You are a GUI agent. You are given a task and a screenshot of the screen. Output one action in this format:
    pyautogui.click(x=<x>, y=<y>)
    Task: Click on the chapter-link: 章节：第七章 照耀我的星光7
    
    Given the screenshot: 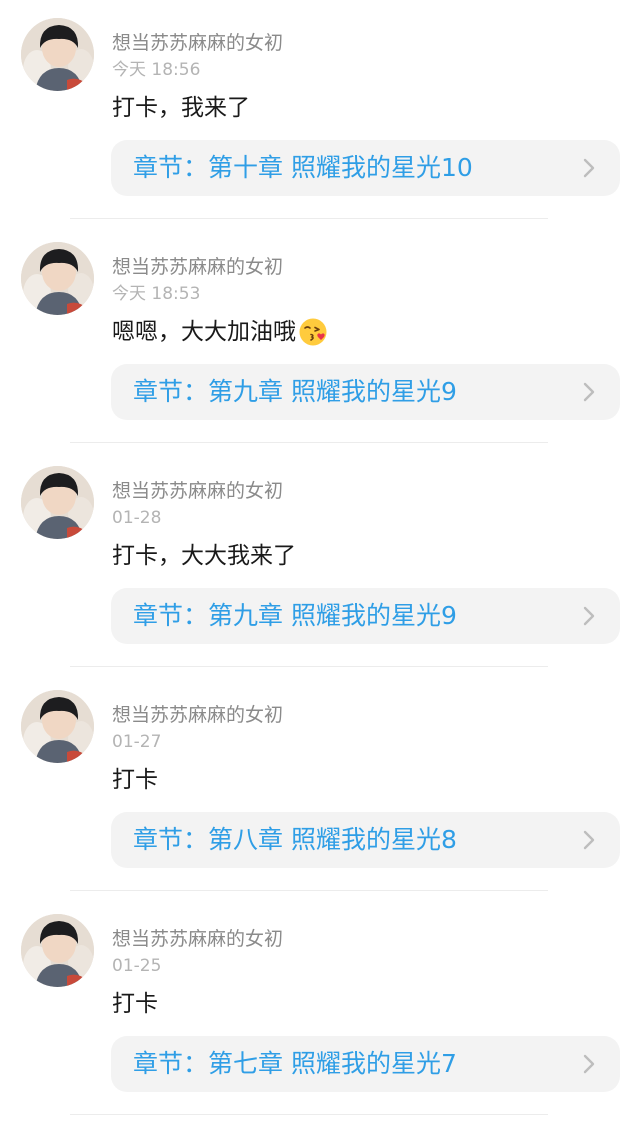 What is the action you would take?
    pyautogui.click(x=365, y=1064)
    